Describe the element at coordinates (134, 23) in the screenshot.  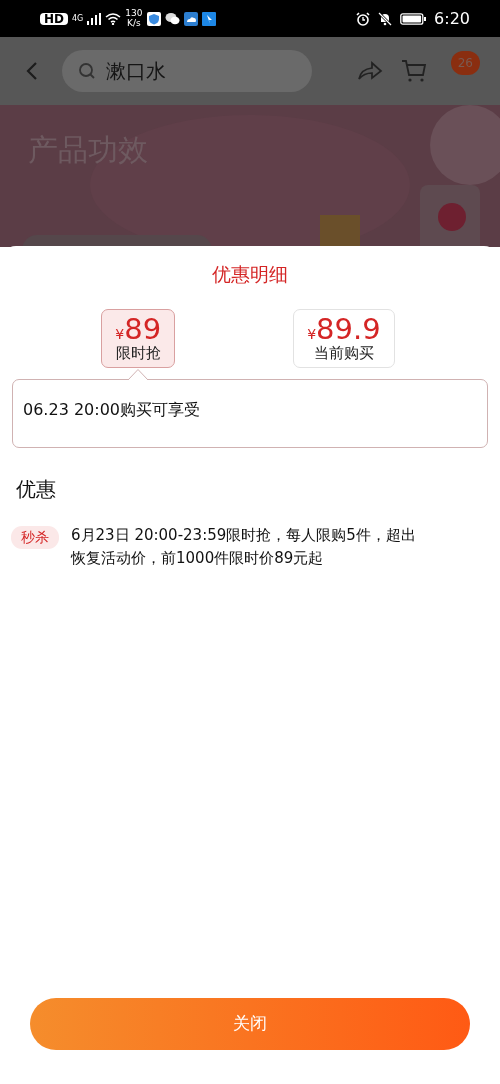
I see `speed-unit: K/s` at that location.